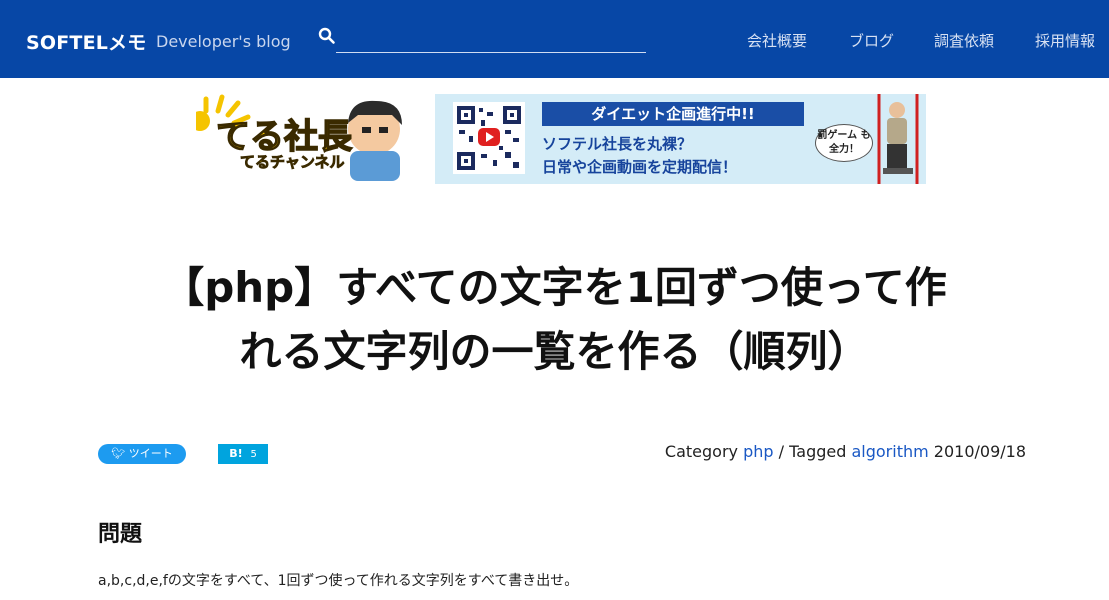 The image size is (1109, 600). Describe the element at coordinates (236, 453) in the screenshot. I see `hatena-label: B!` at that location.